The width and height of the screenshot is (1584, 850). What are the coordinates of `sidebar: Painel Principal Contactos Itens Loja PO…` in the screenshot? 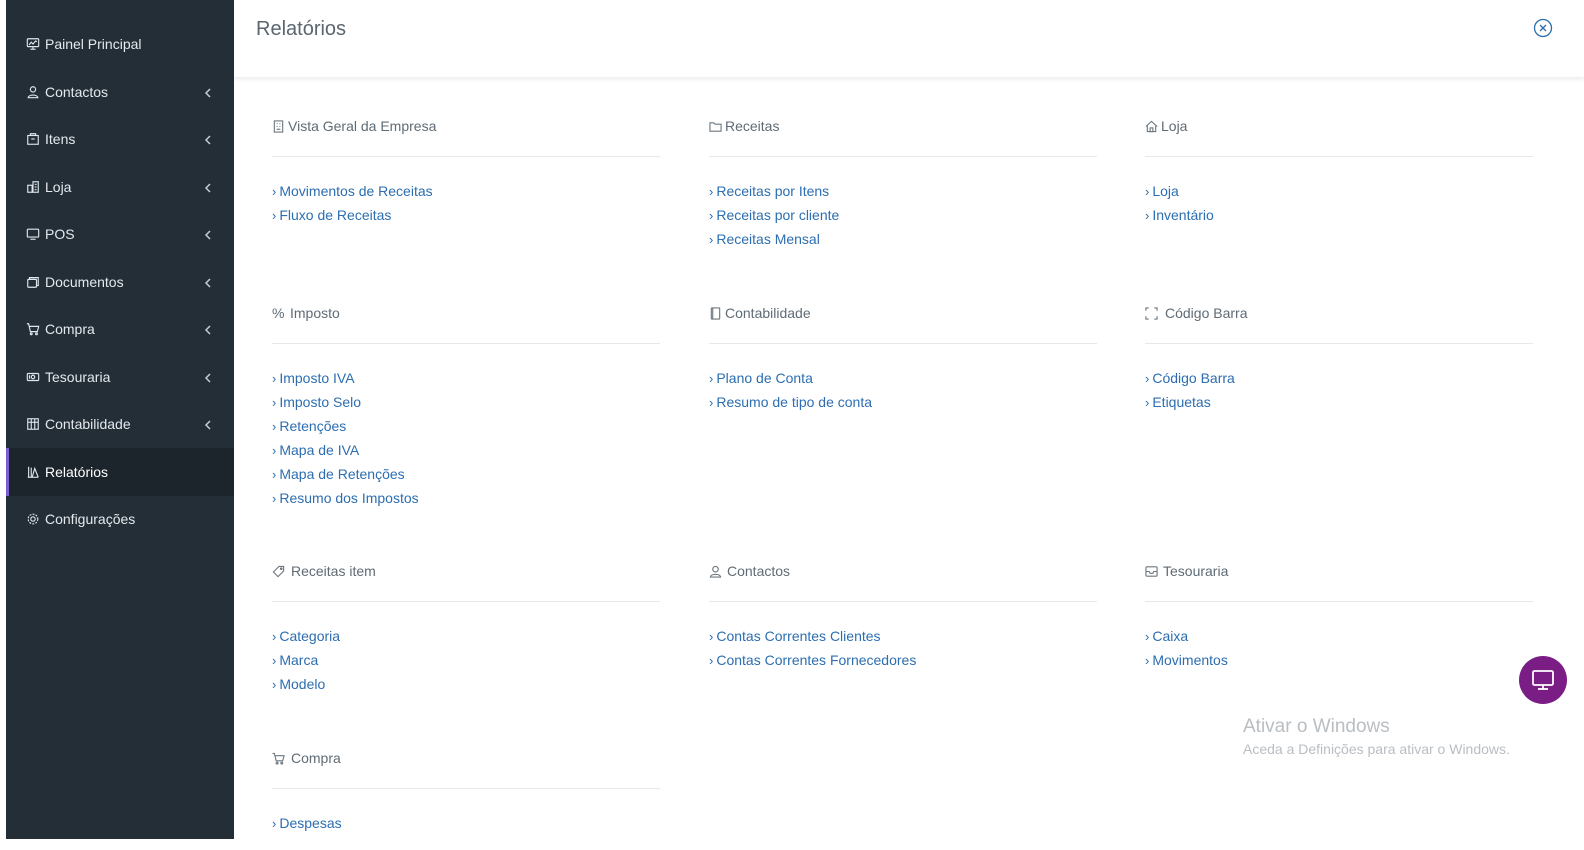 It's located at (120, 419).